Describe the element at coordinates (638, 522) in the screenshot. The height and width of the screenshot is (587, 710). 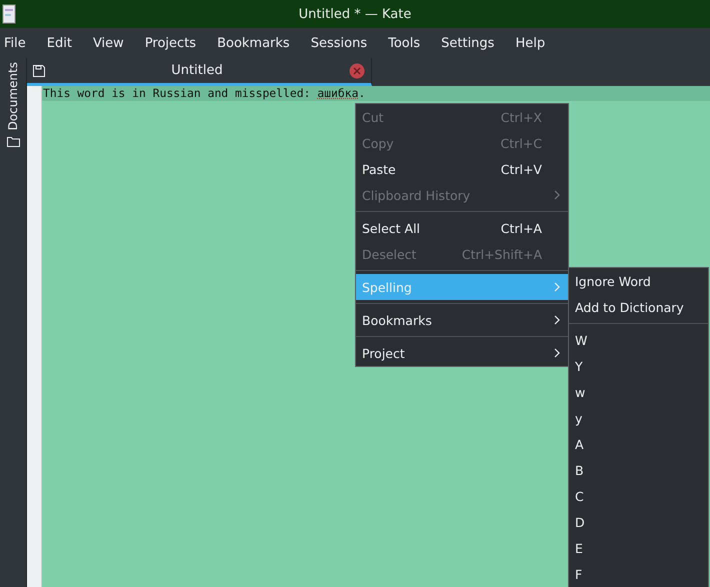
I see `menu-item: D` at that location.